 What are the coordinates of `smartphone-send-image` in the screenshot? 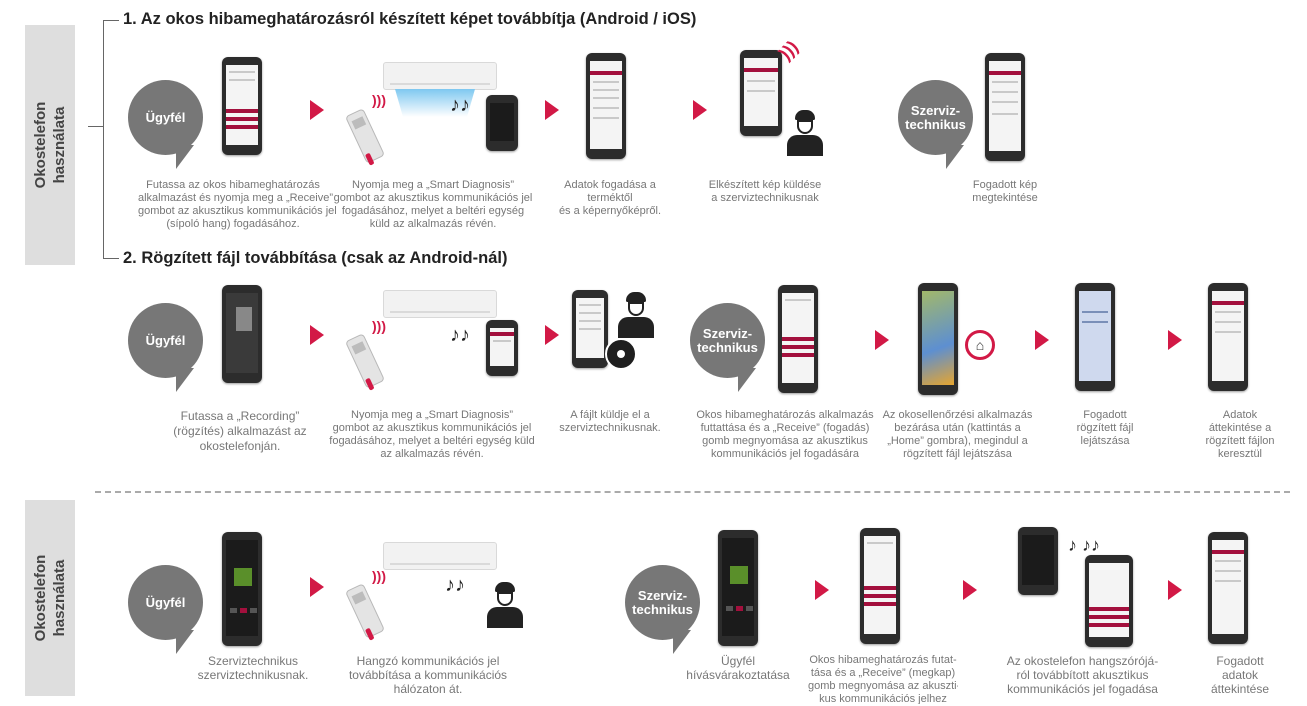 It's located at (761, 93).